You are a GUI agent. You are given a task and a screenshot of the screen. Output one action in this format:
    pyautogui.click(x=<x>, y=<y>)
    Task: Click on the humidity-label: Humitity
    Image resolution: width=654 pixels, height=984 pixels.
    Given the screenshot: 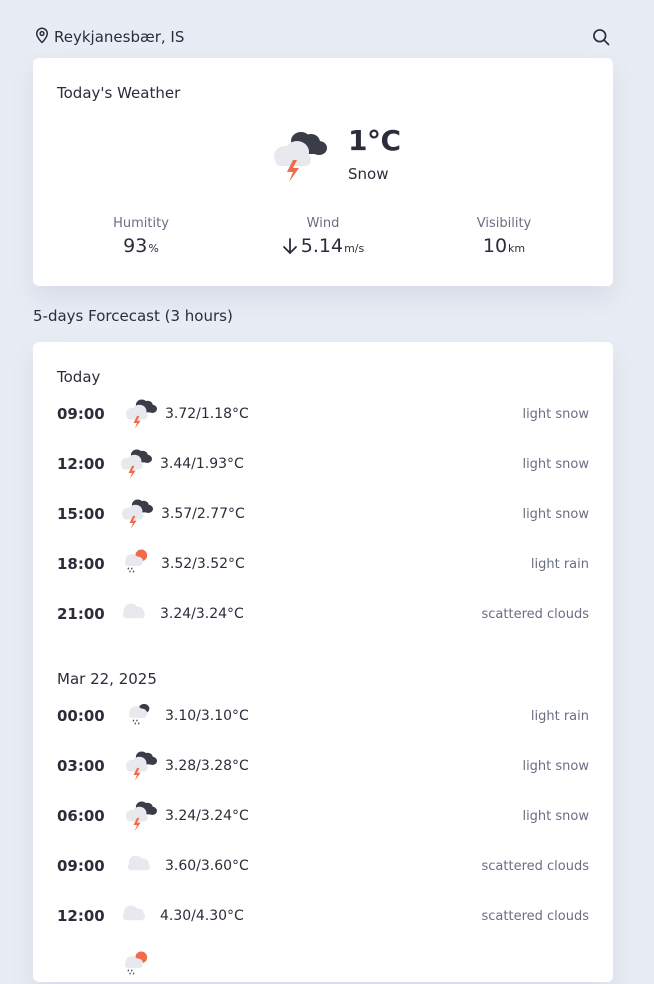 What is the action you would take?
    pyautogui.click(x=141, y=223)
    